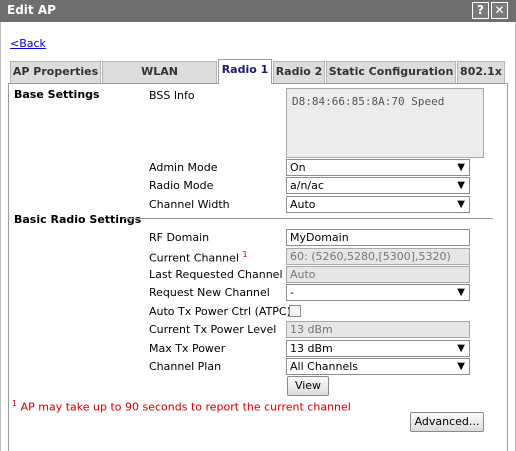 The height and width of the screenshot is (451, 516). I want to click on channel-plan-value: All Channels, so click(324, 366).